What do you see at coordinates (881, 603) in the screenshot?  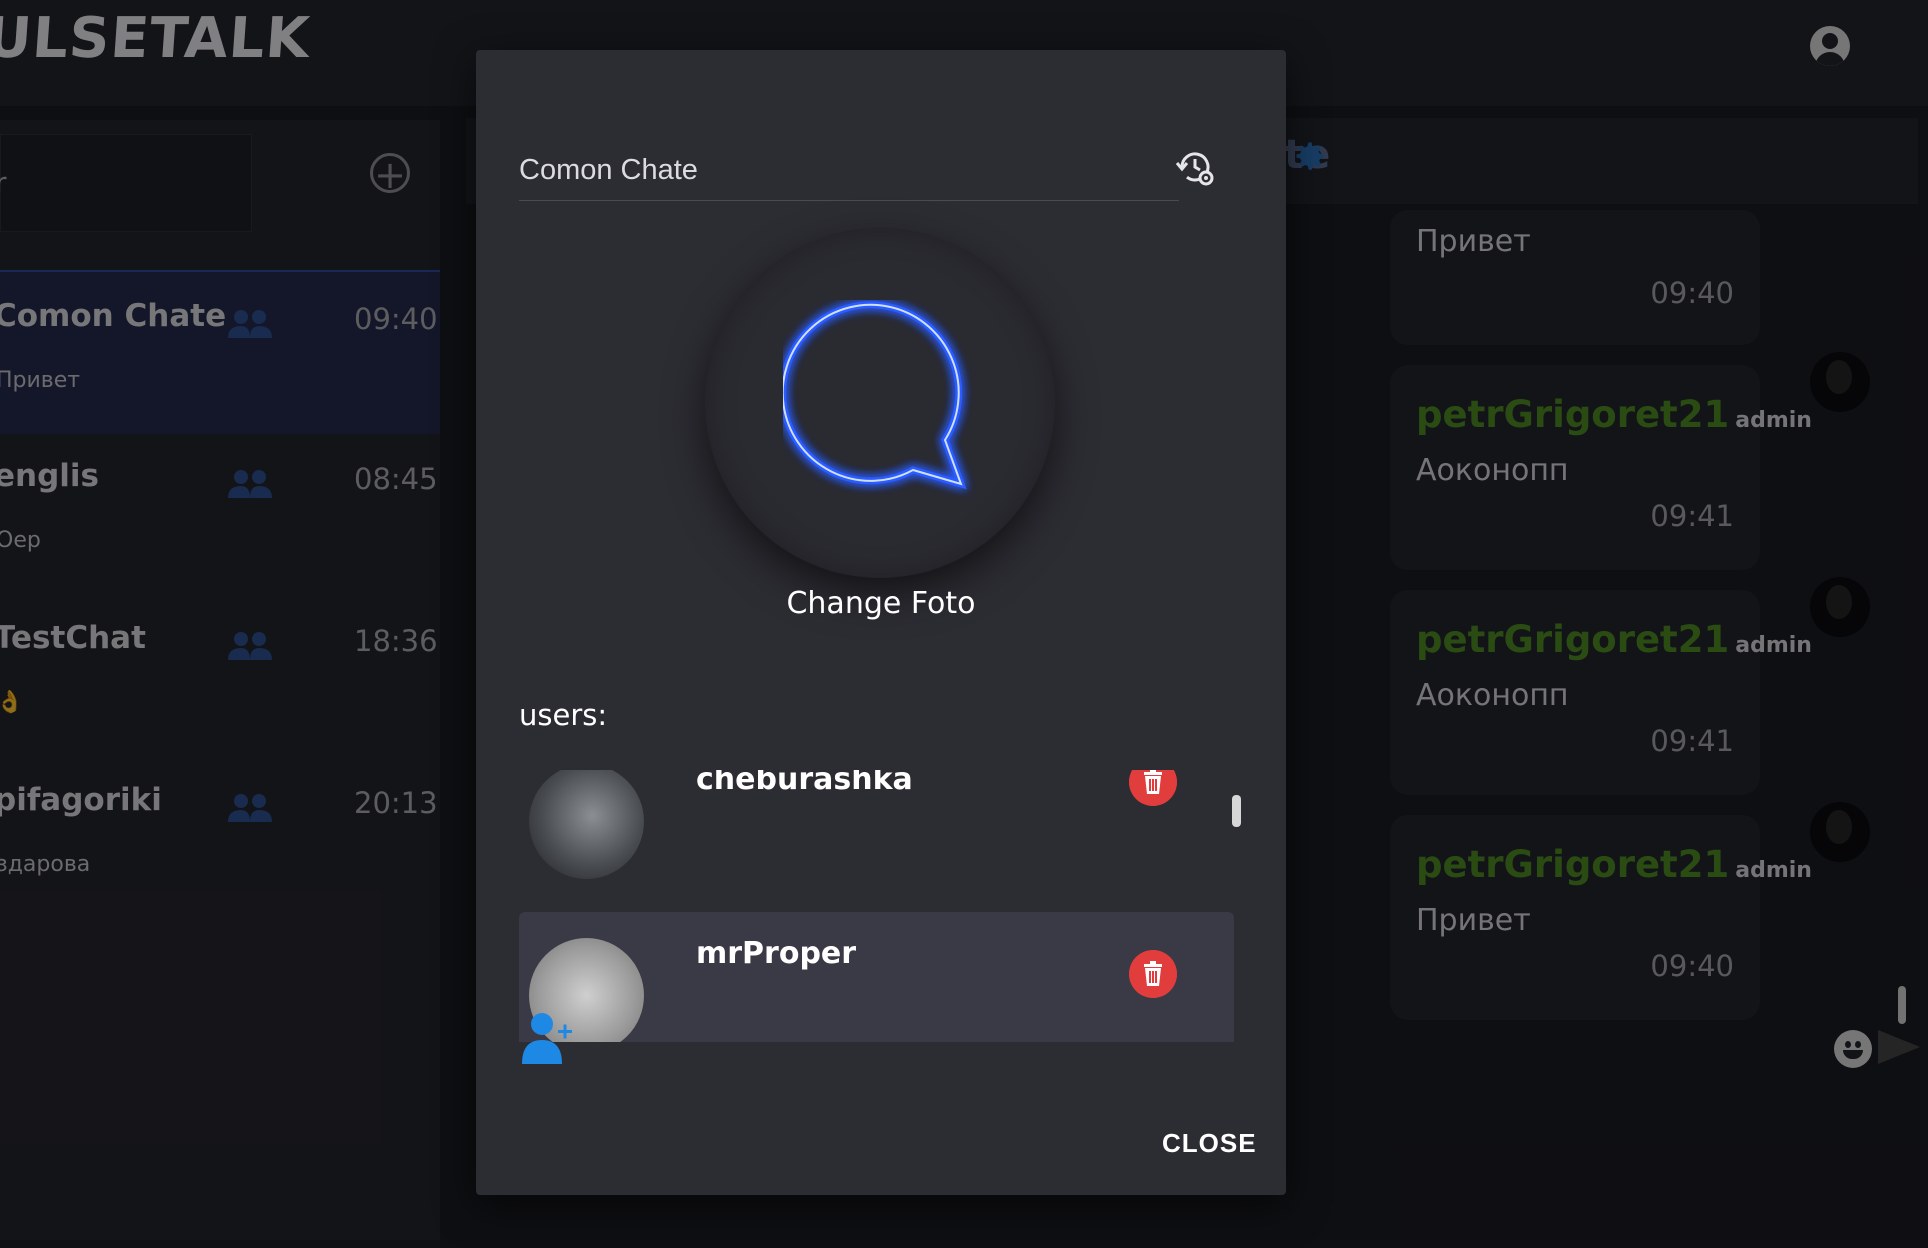 I see `change-photo-button: Change Foto` at bounding box center [881, 603].